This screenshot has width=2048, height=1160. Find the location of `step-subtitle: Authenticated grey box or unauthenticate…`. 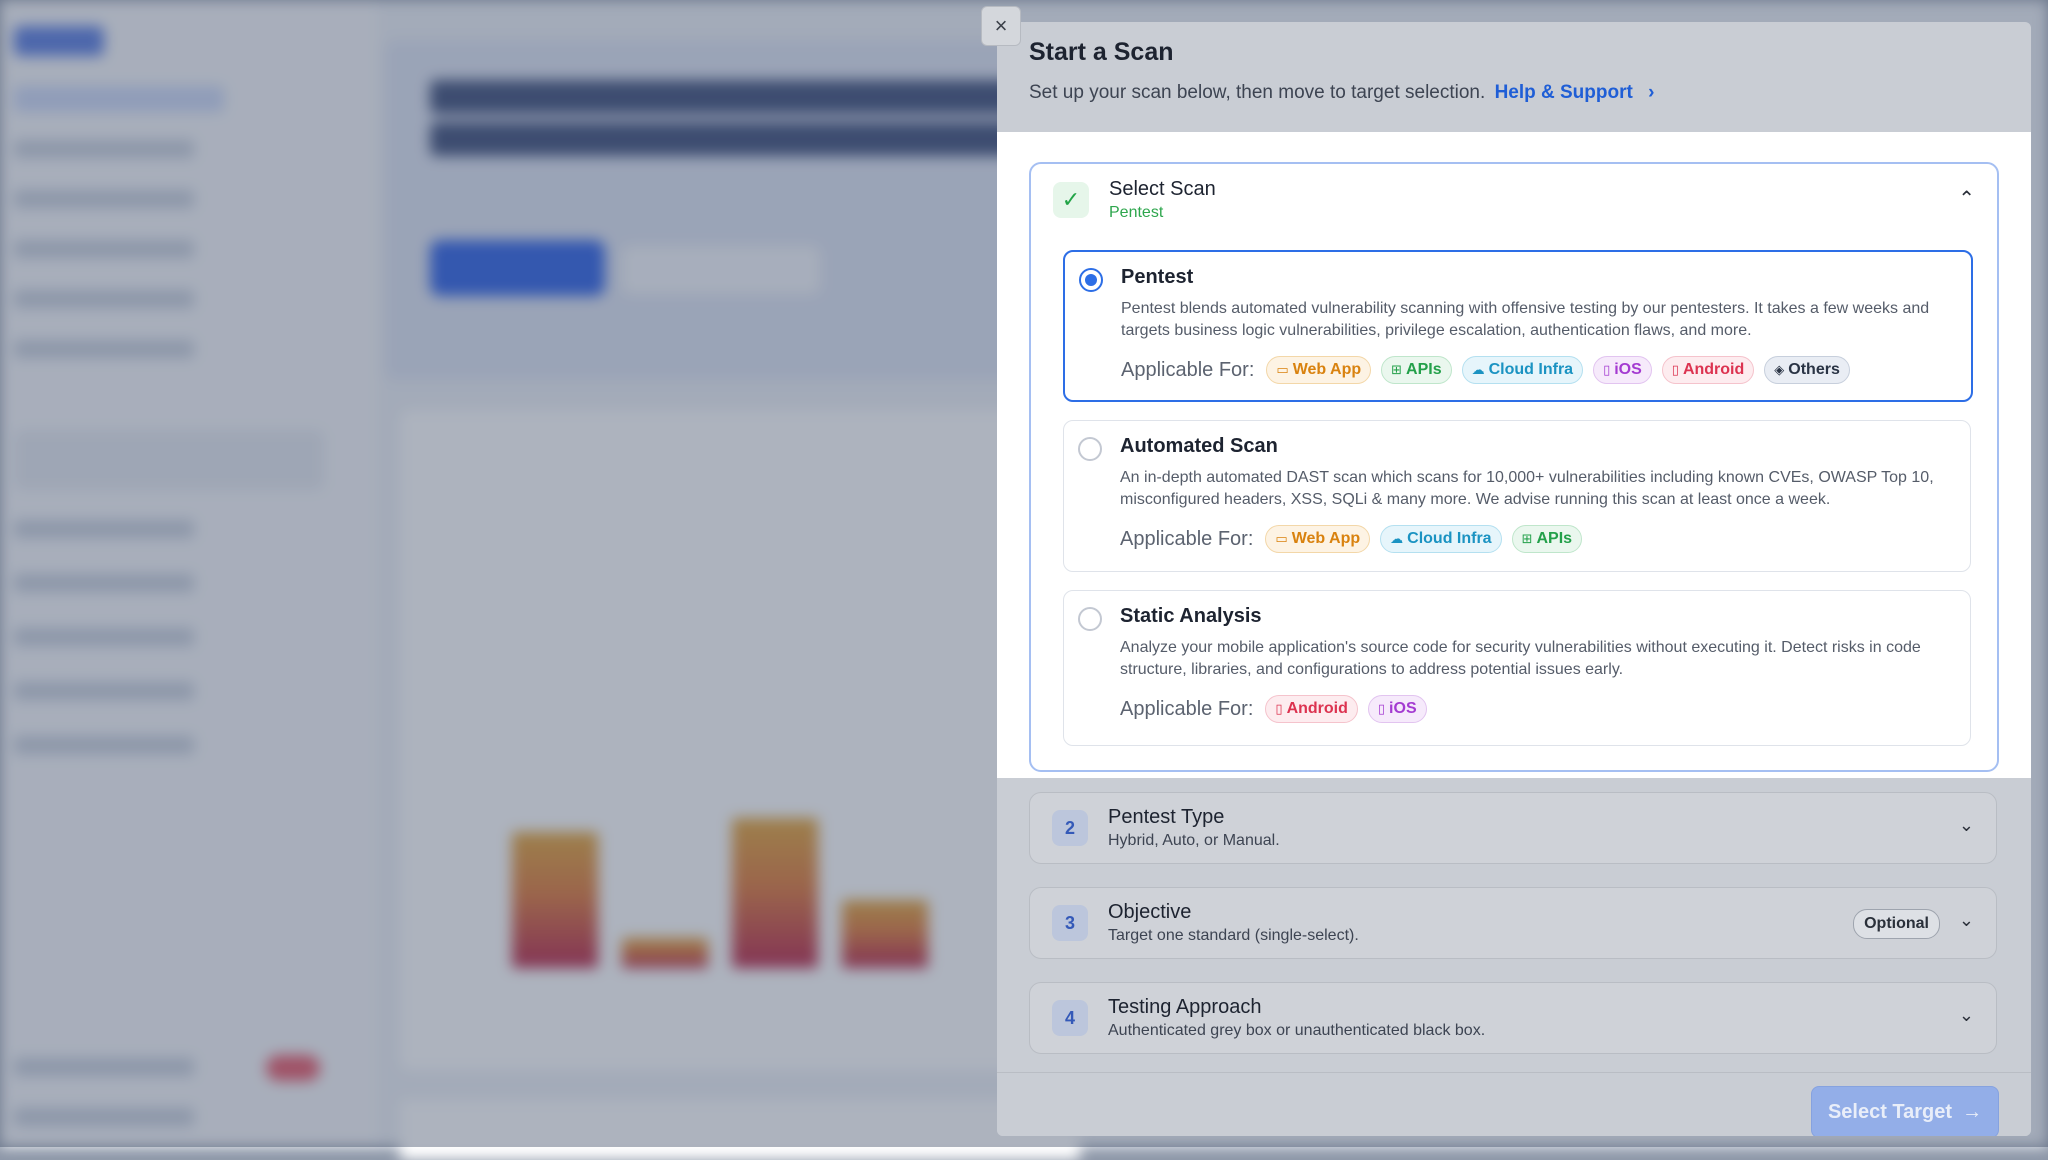

step-subtitle: Authenticated grey box or unauthenticate… is located at coordinates (1297, 1030).